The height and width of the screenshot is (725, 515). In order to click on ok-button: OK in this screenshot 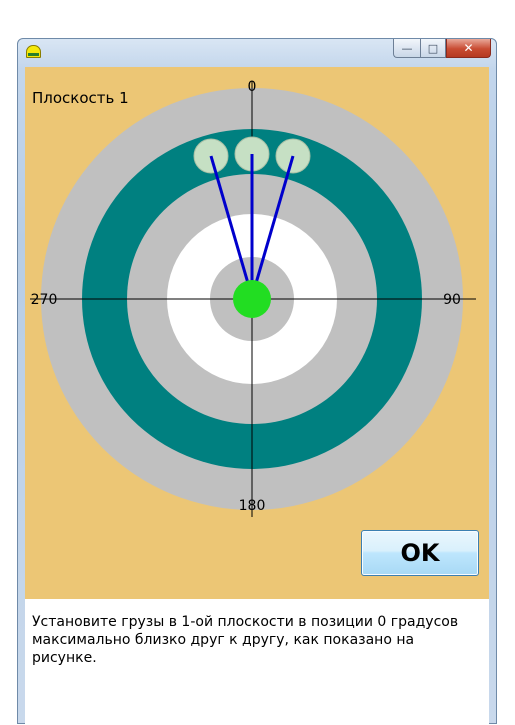, I will do `click(420, 553)`.